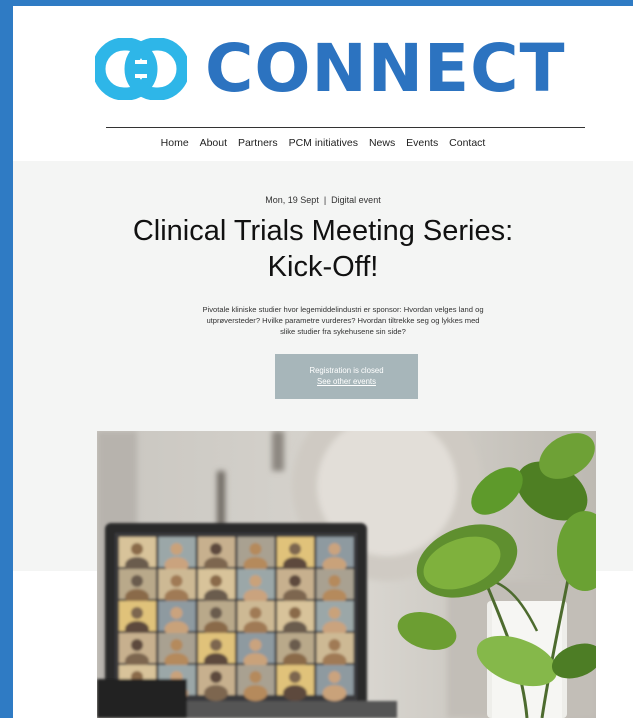  What do you see at coordinates (345, 127) in the screenshot?
I see `header-divider` at bounding box center [345, 127].